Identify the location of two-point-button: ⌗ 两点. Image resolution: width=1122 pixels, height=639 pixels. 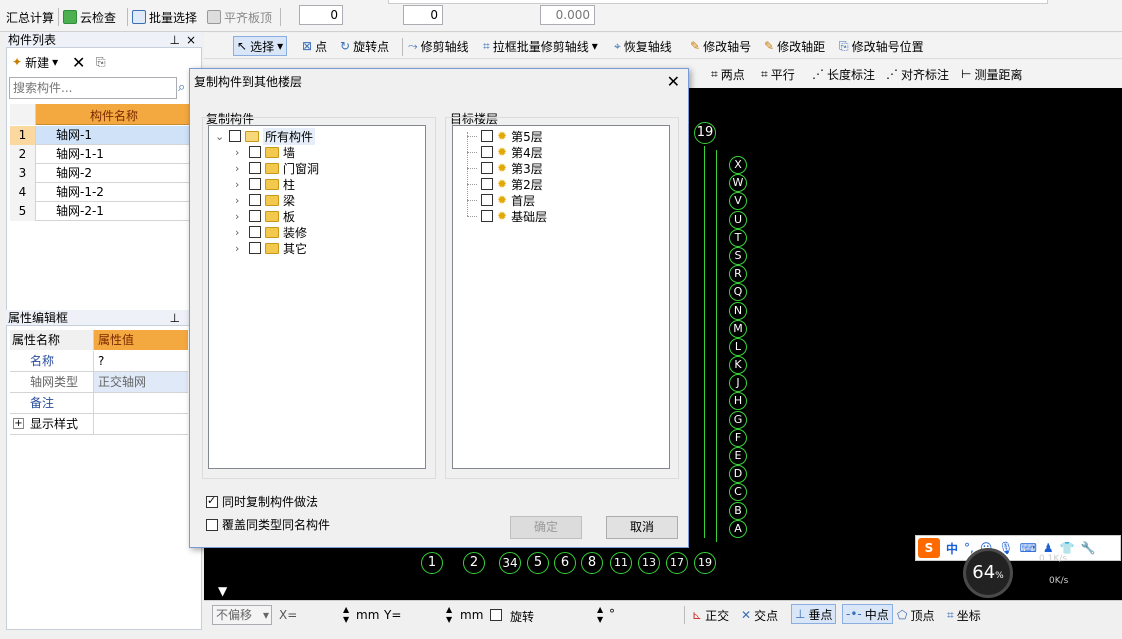
(728, 74).